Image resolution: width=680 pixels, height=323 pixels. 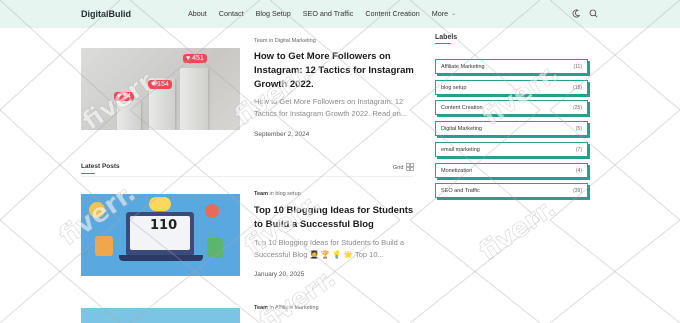 What do you see at coordinates (104, 246) in the screenshot?
I see `cup-shape` at bounding box center [104, 246].